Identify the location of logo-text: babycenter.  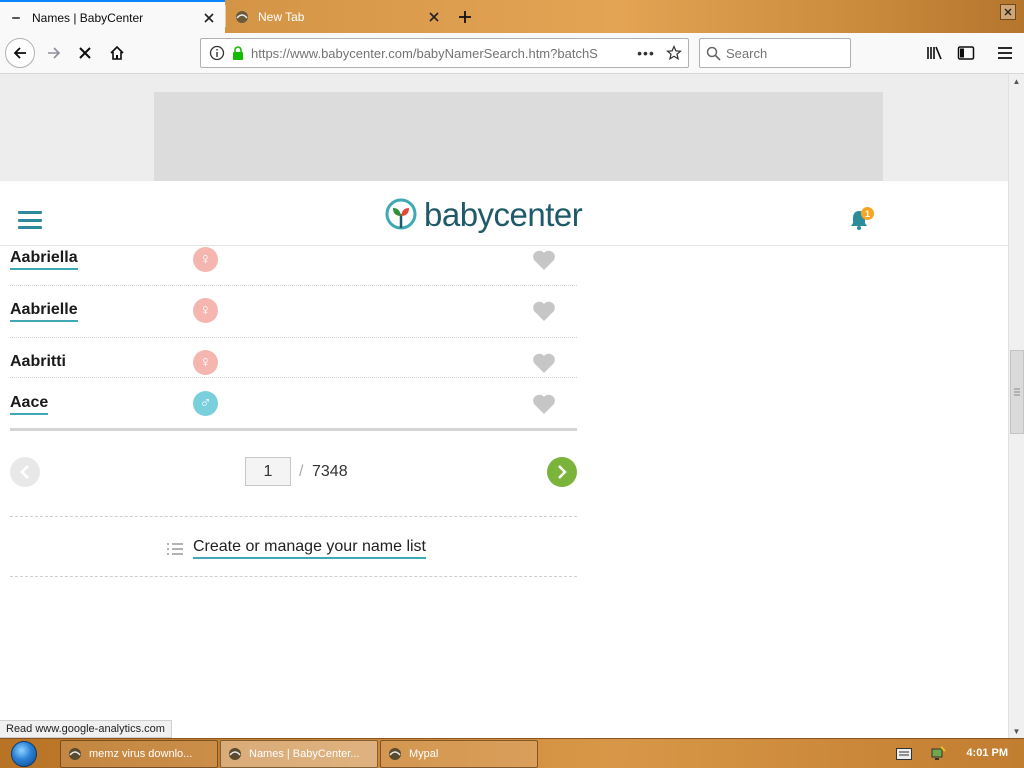
(503, 214).